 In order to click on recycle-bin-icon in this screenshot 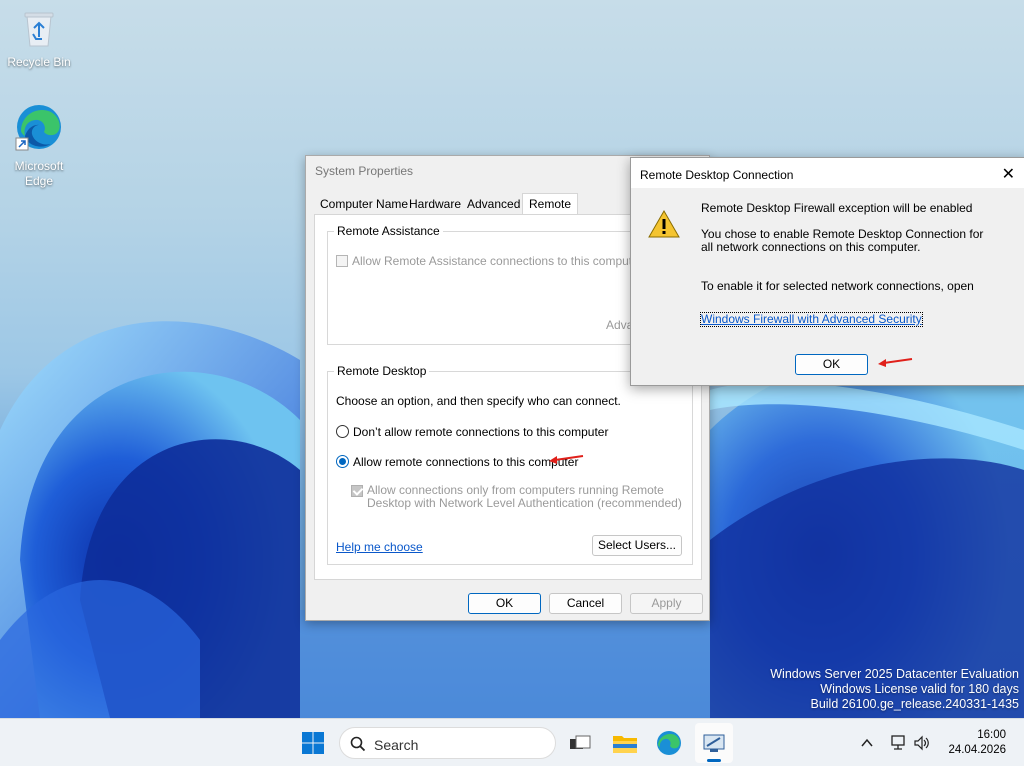, I will do `click(39, 29)`.